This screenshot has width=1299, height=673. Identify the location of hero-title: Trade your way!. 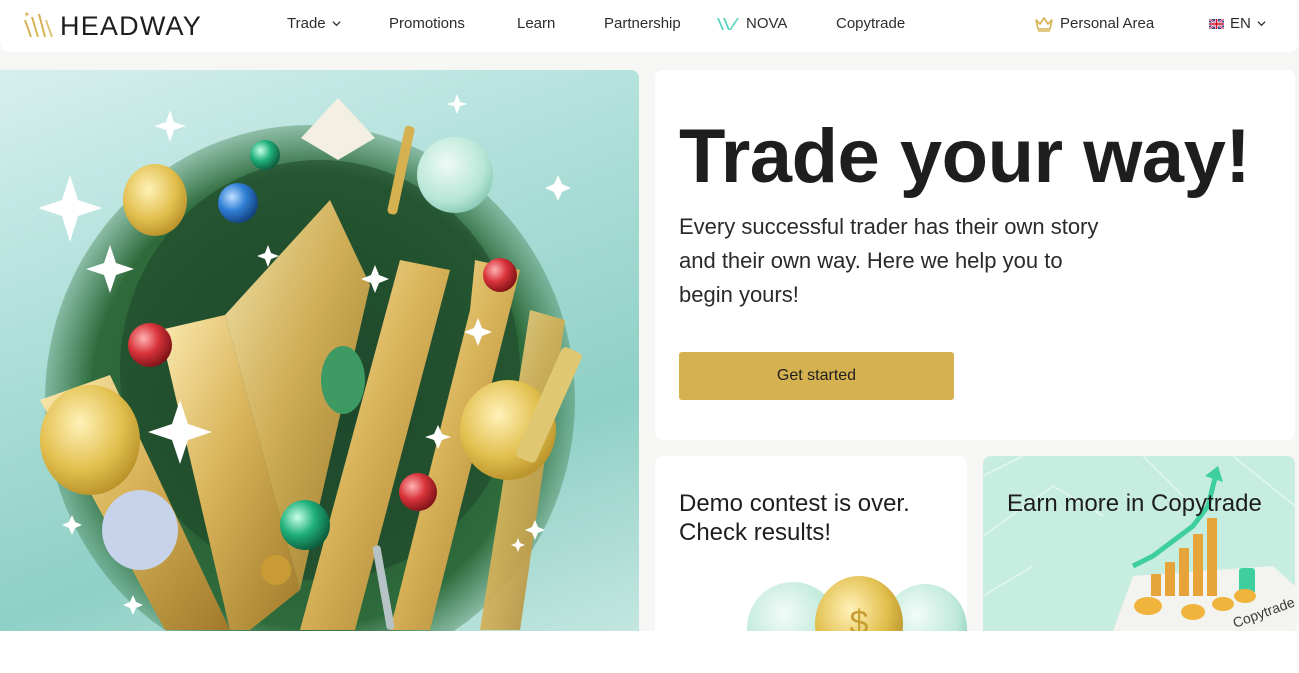
(965, 156).